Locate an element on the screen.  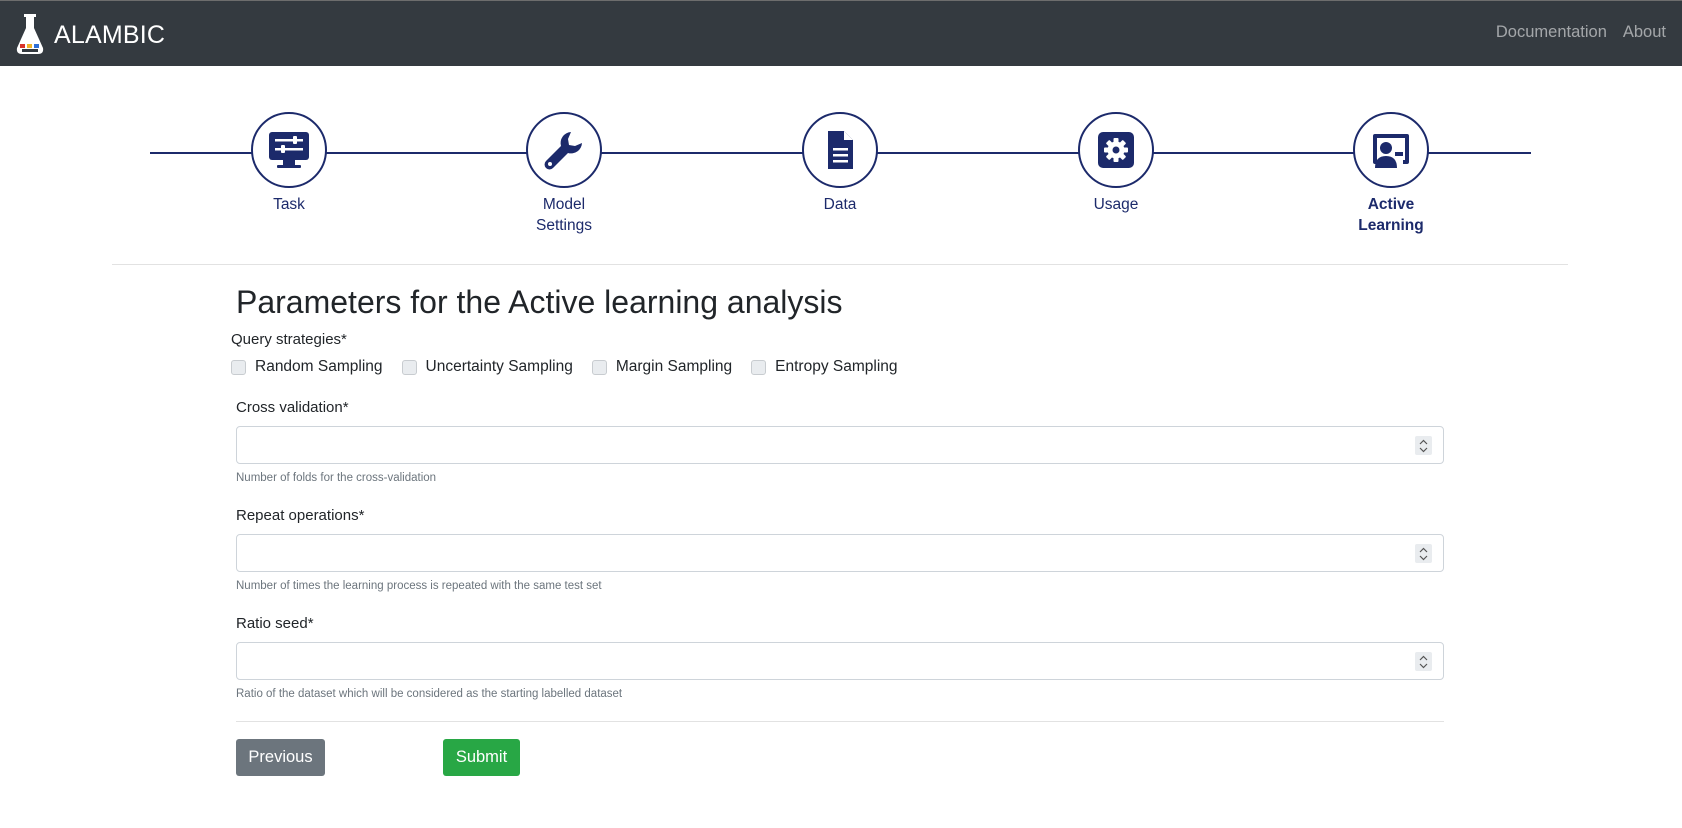
step-data: Data is located at coordinates (840, 163).